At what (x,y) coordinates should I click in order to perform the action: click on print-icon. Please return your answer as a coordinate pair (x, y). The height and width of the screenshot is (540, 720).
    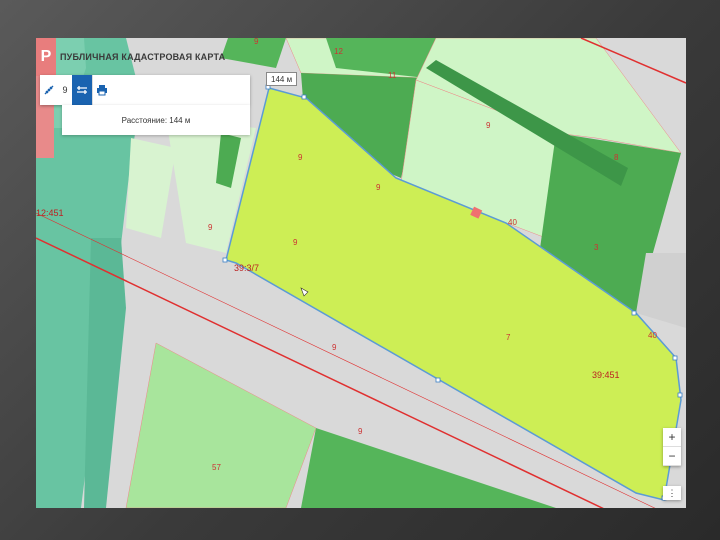
    Looking at the image, I should click on (102, 90).